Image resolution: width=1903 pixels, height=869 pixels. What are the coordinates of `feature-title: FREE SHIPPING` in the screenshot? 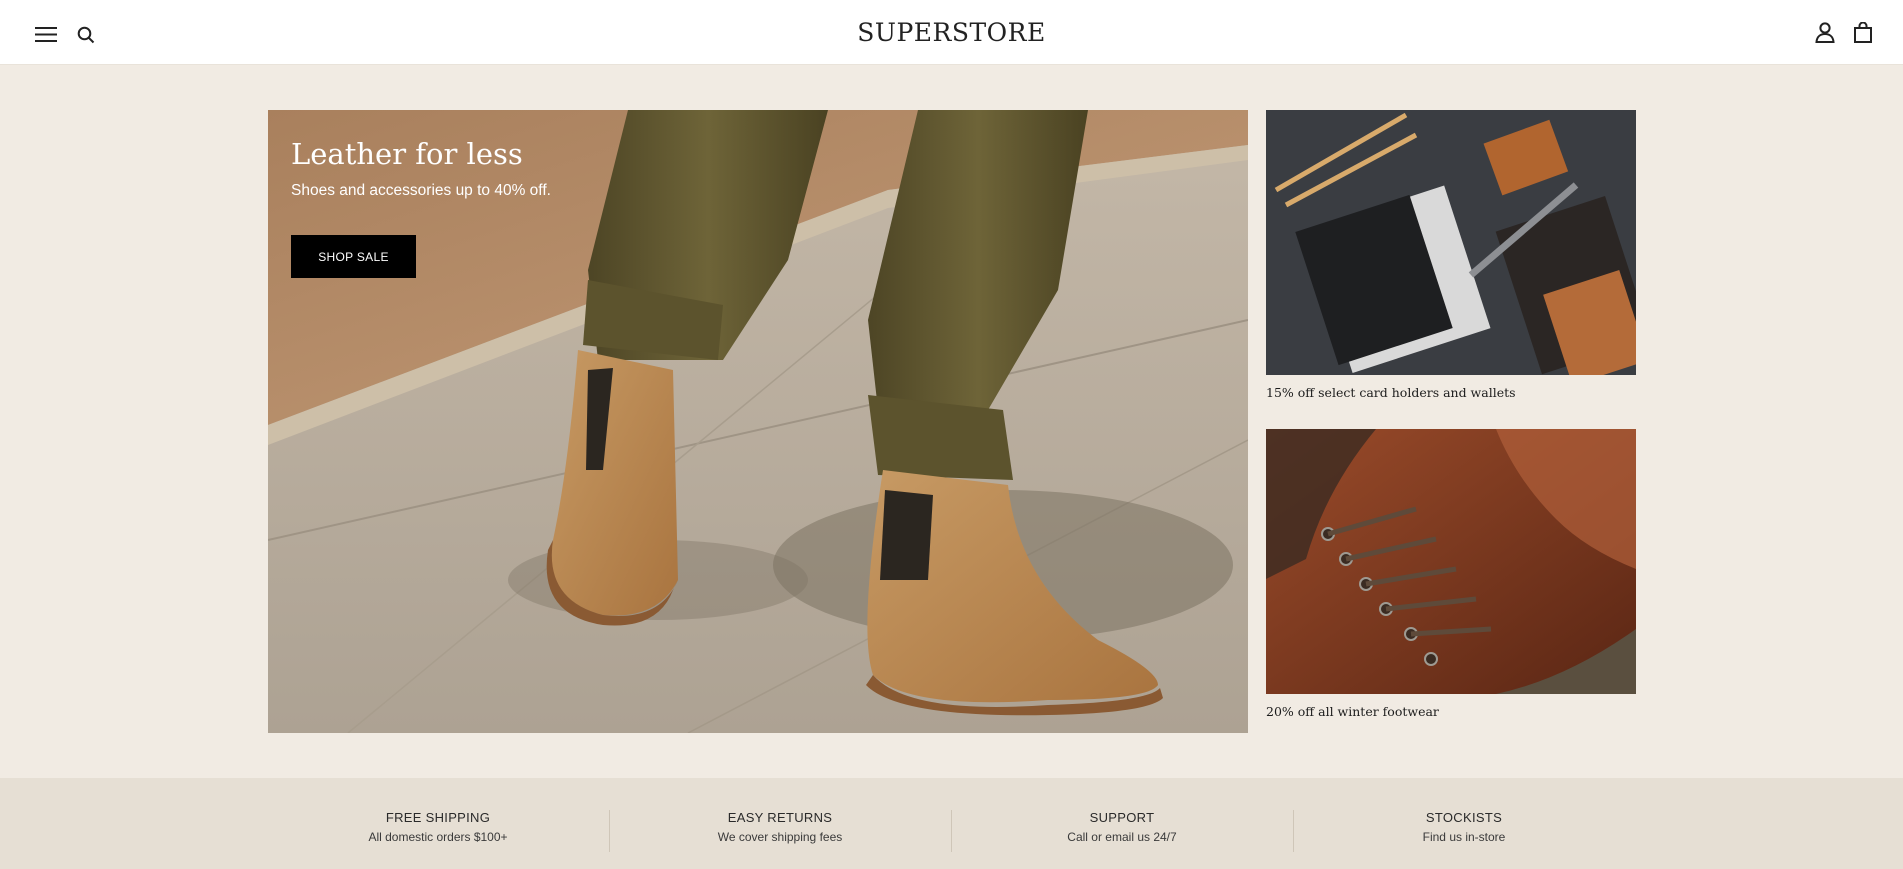 It's located at (438, 817).